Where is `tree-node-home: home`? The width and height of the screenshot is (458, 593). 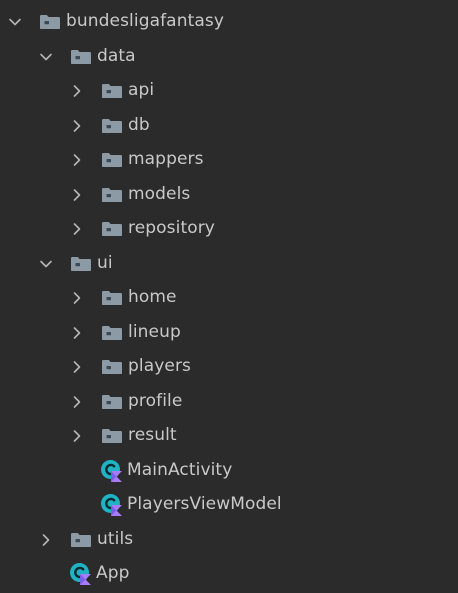 tree-node-home: home is located at coordinates (229, 298).